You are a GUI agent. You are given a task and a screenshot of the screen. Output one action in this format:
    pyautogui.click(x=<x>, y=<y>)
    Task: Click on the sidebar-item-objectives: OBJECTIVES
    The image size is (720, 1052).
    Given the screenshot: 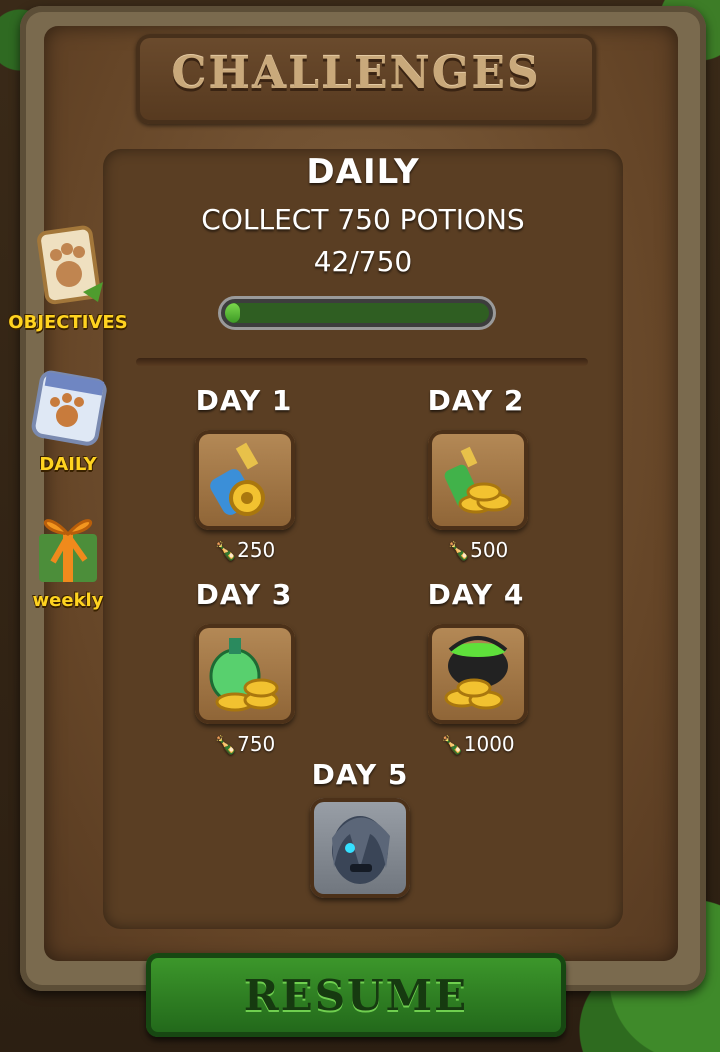 What is the action you would take?
    pyautogui.click(x=68, y=277)
    